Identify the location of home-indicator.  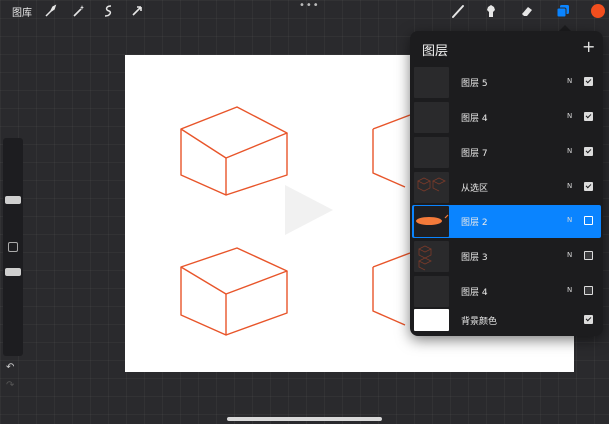
(304, 419).